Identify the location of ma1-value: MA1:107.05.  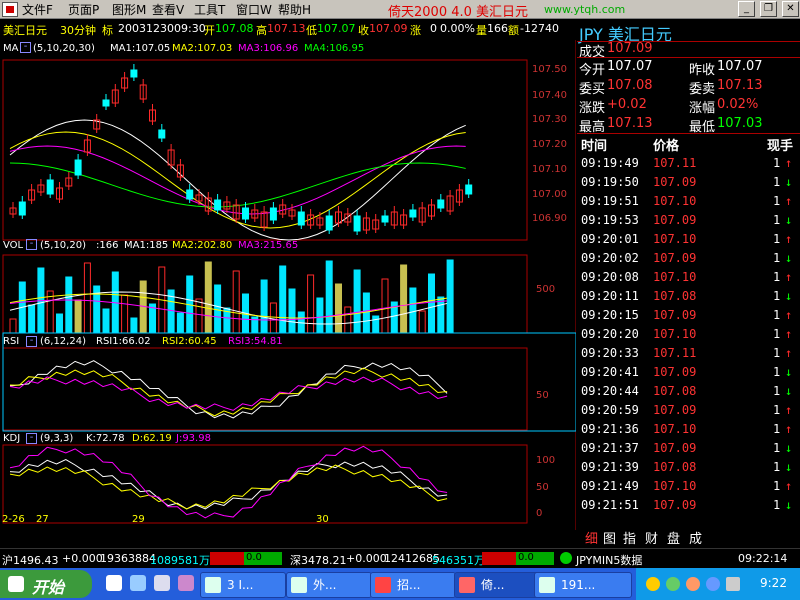
(140, 48).